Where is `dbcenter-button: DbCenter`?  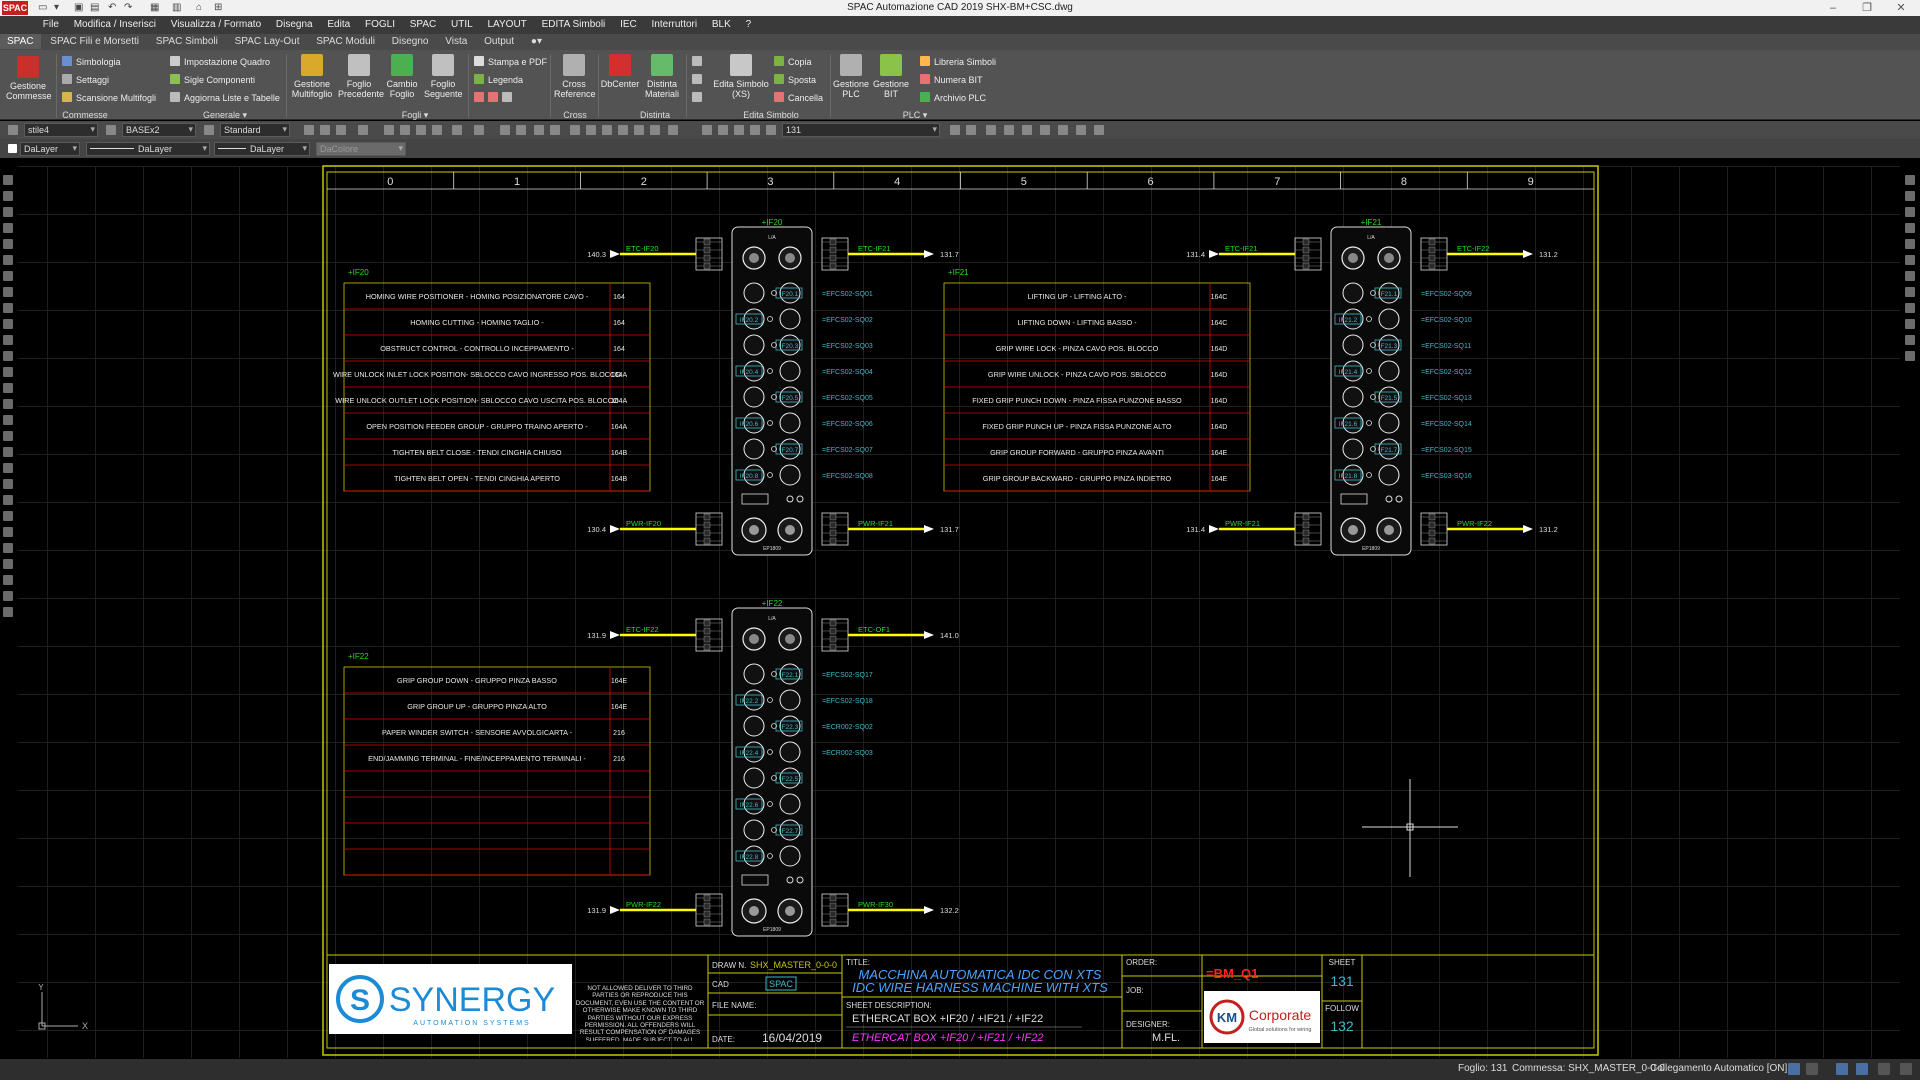 dbcenter-button: DbCenter is located at coordinates (620, 71).